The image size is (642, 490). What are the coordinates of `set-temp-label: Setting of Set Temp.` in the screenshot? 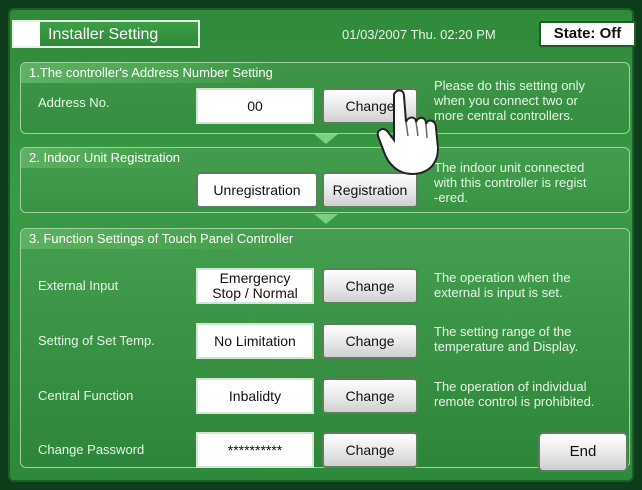 It's located at (96, 340).